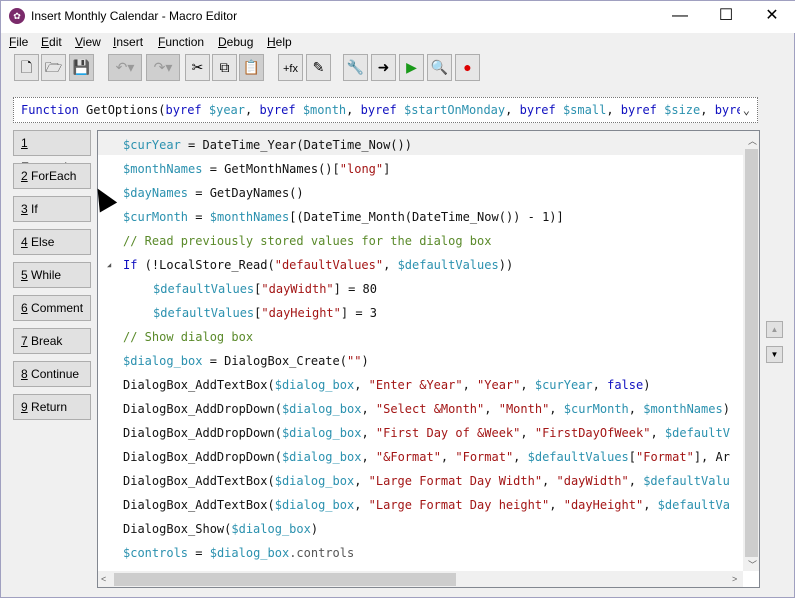 This screenshot has height=598, width=795. I want to click on find-button: 🔍, so click(439, 67).